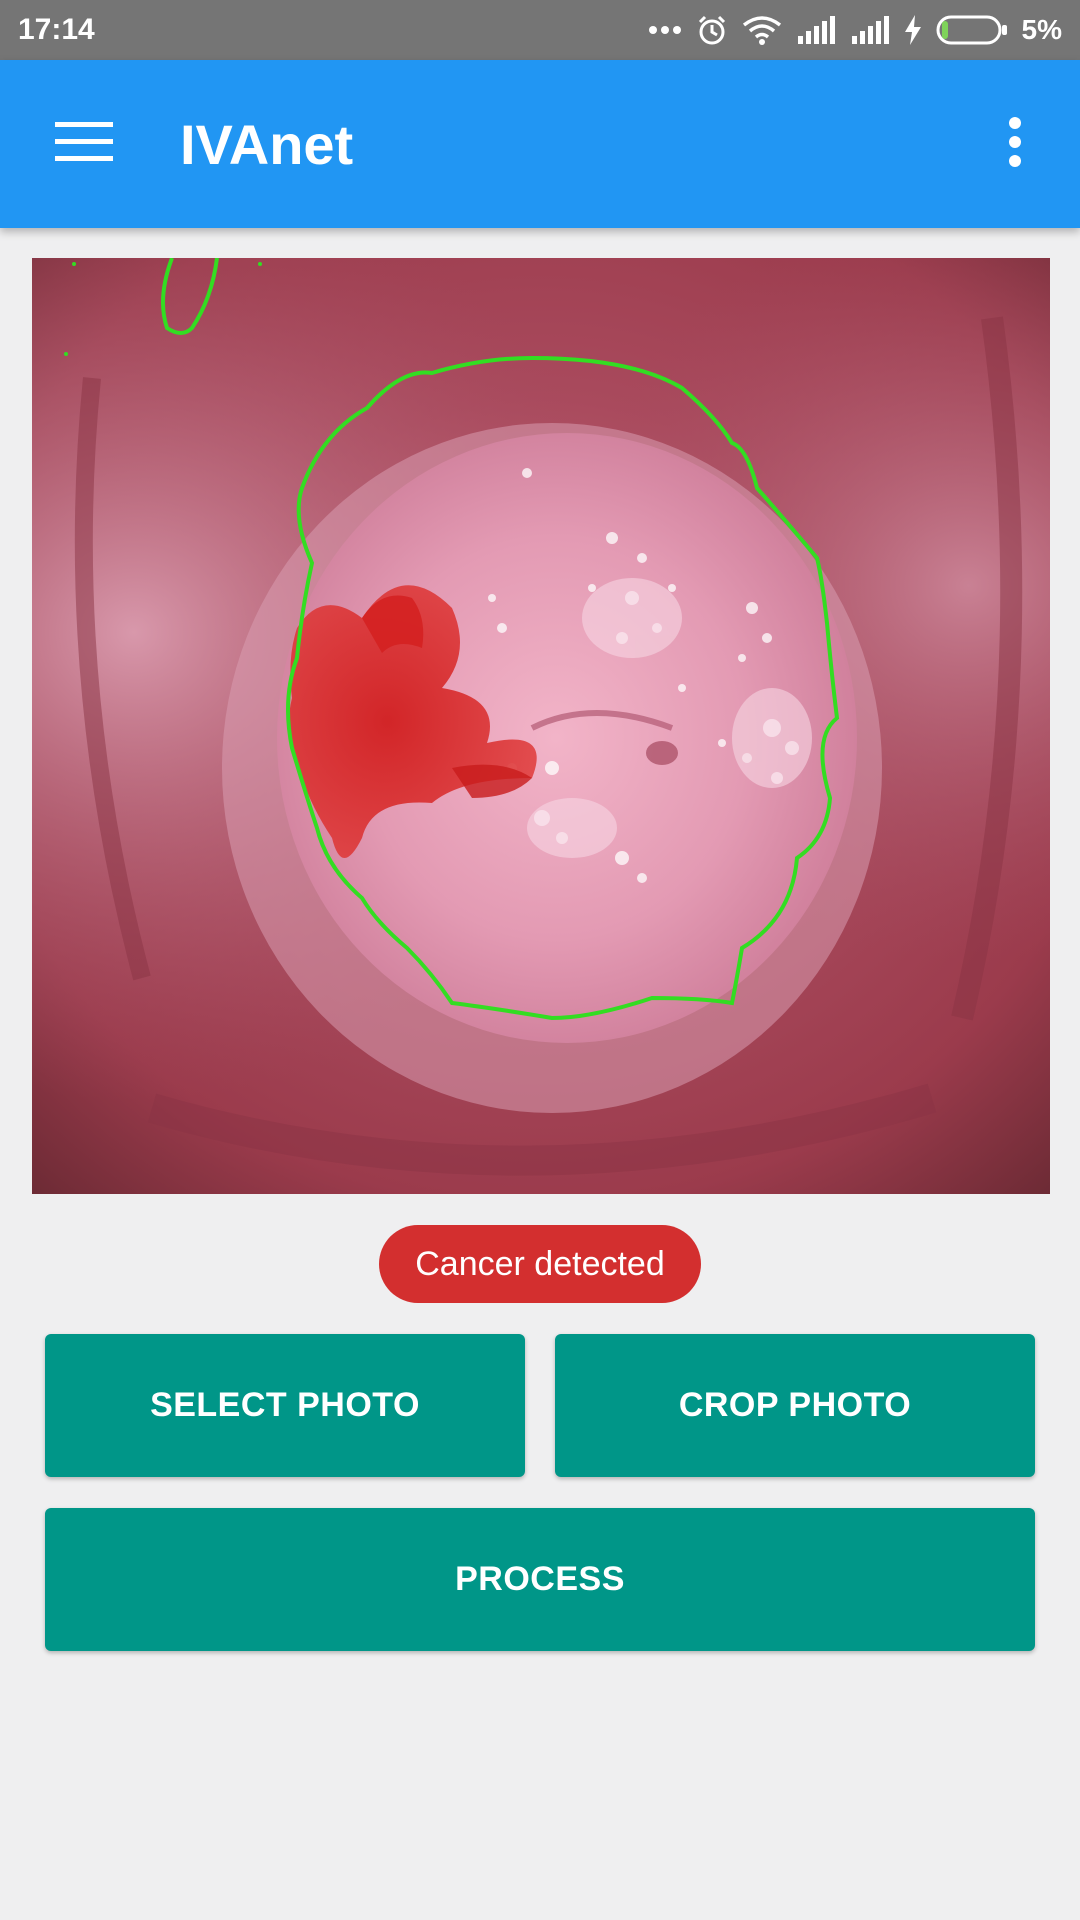 The height and width of the screenshot is (1920, 1080). I want to click on process-button: PROCESS, so click(540, 1579).